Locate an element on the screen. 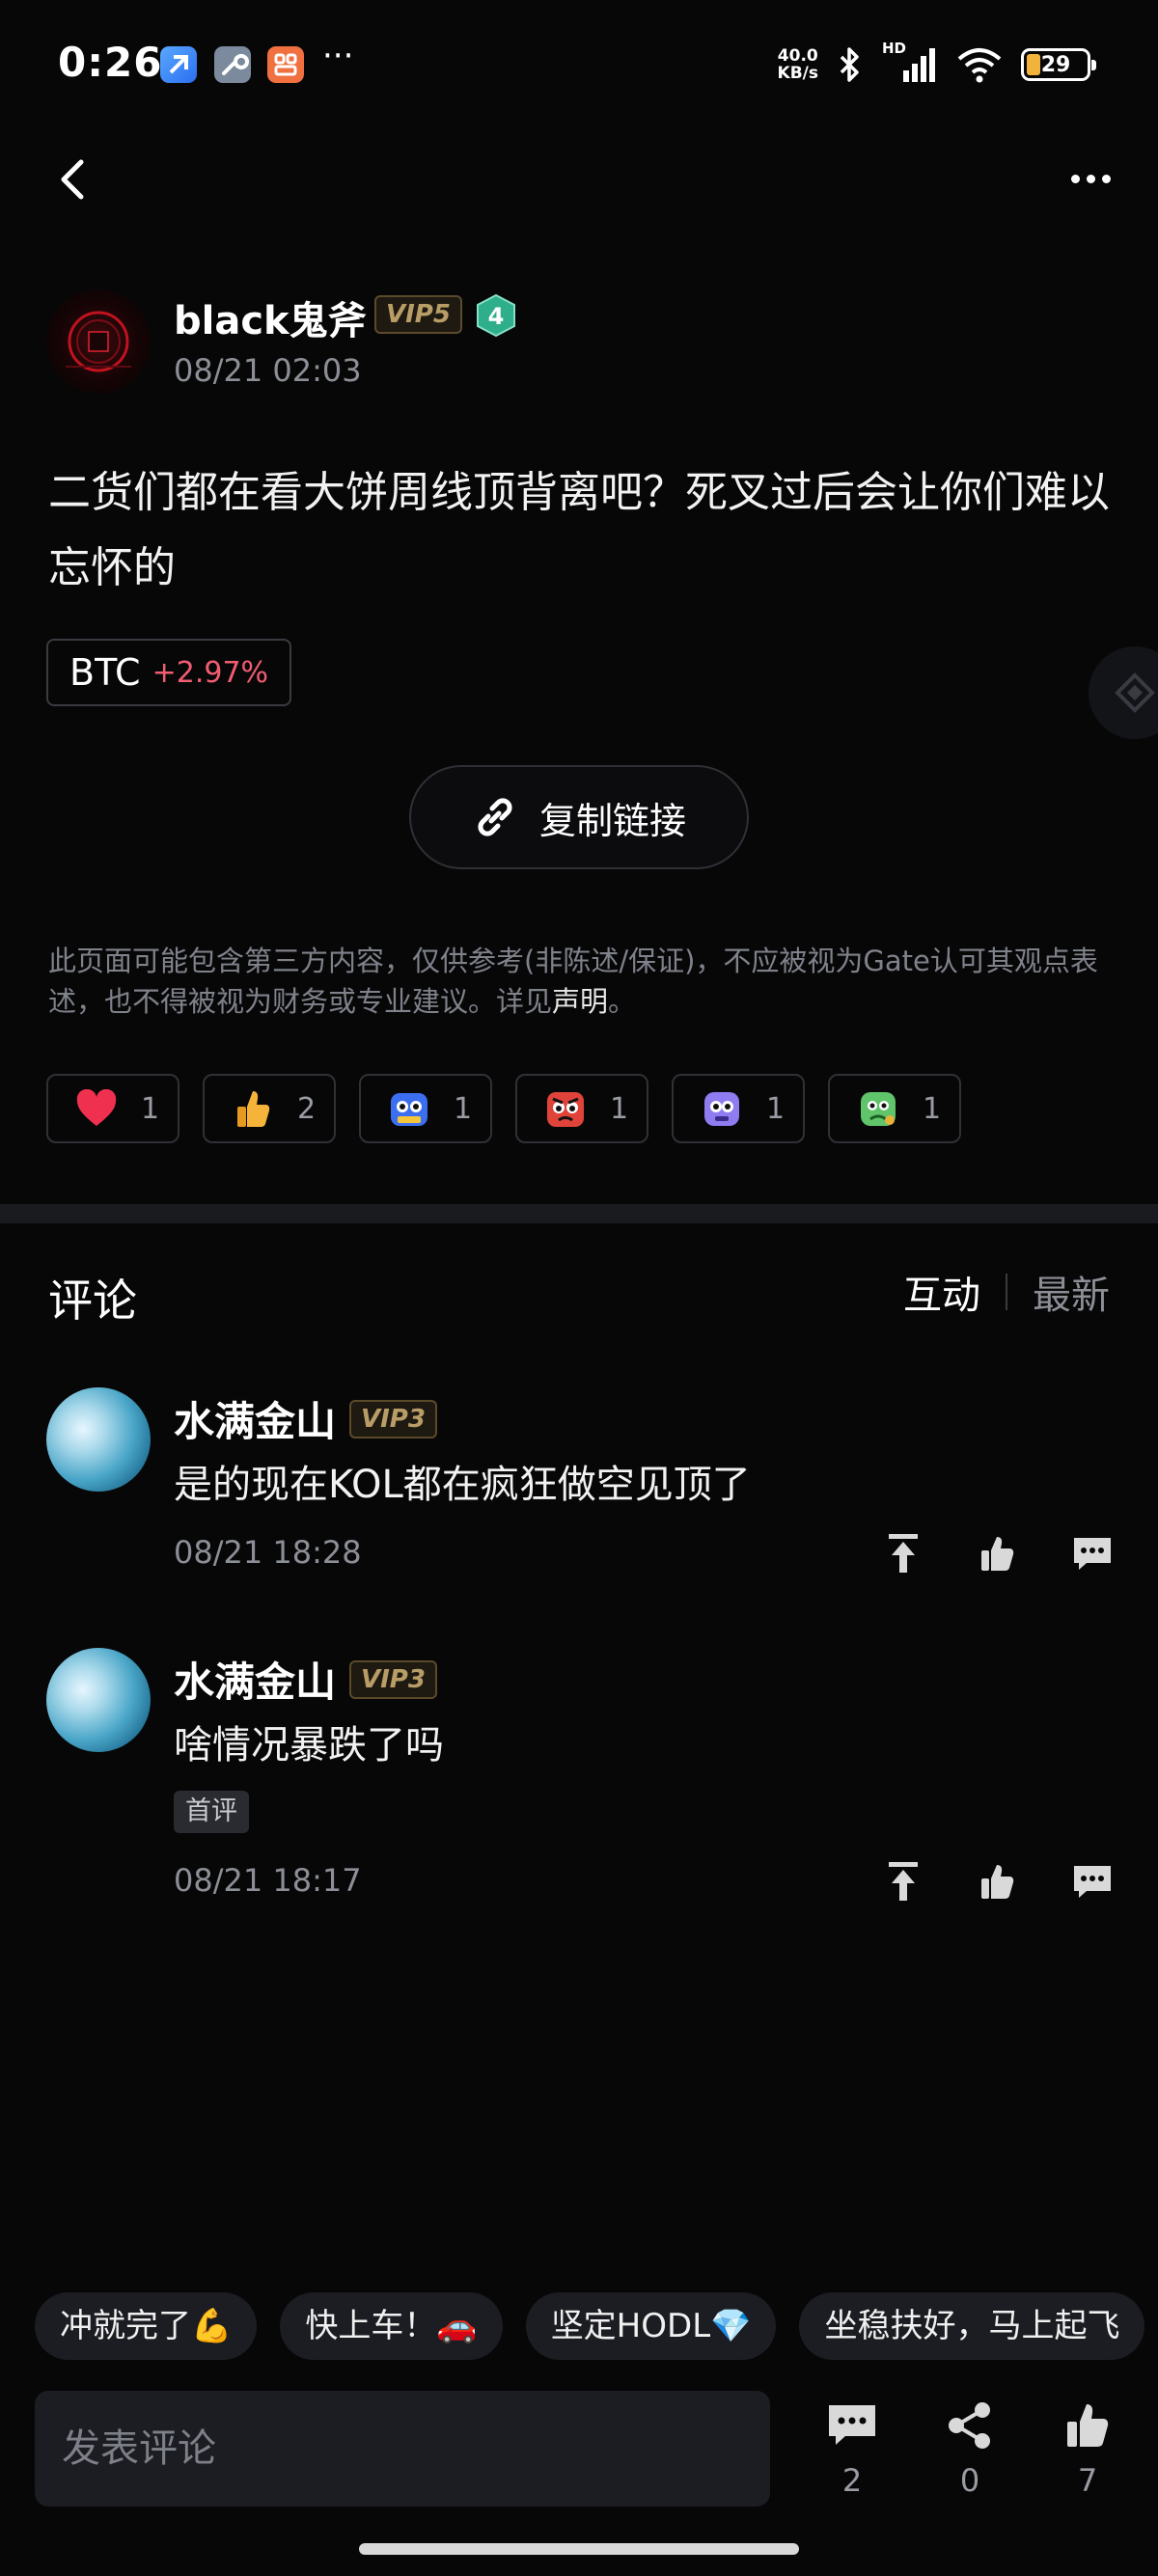 The height and width of the screenshot is (2576, 1158). post-date: 08/21 02:03 is located at coordinates (268, 370).